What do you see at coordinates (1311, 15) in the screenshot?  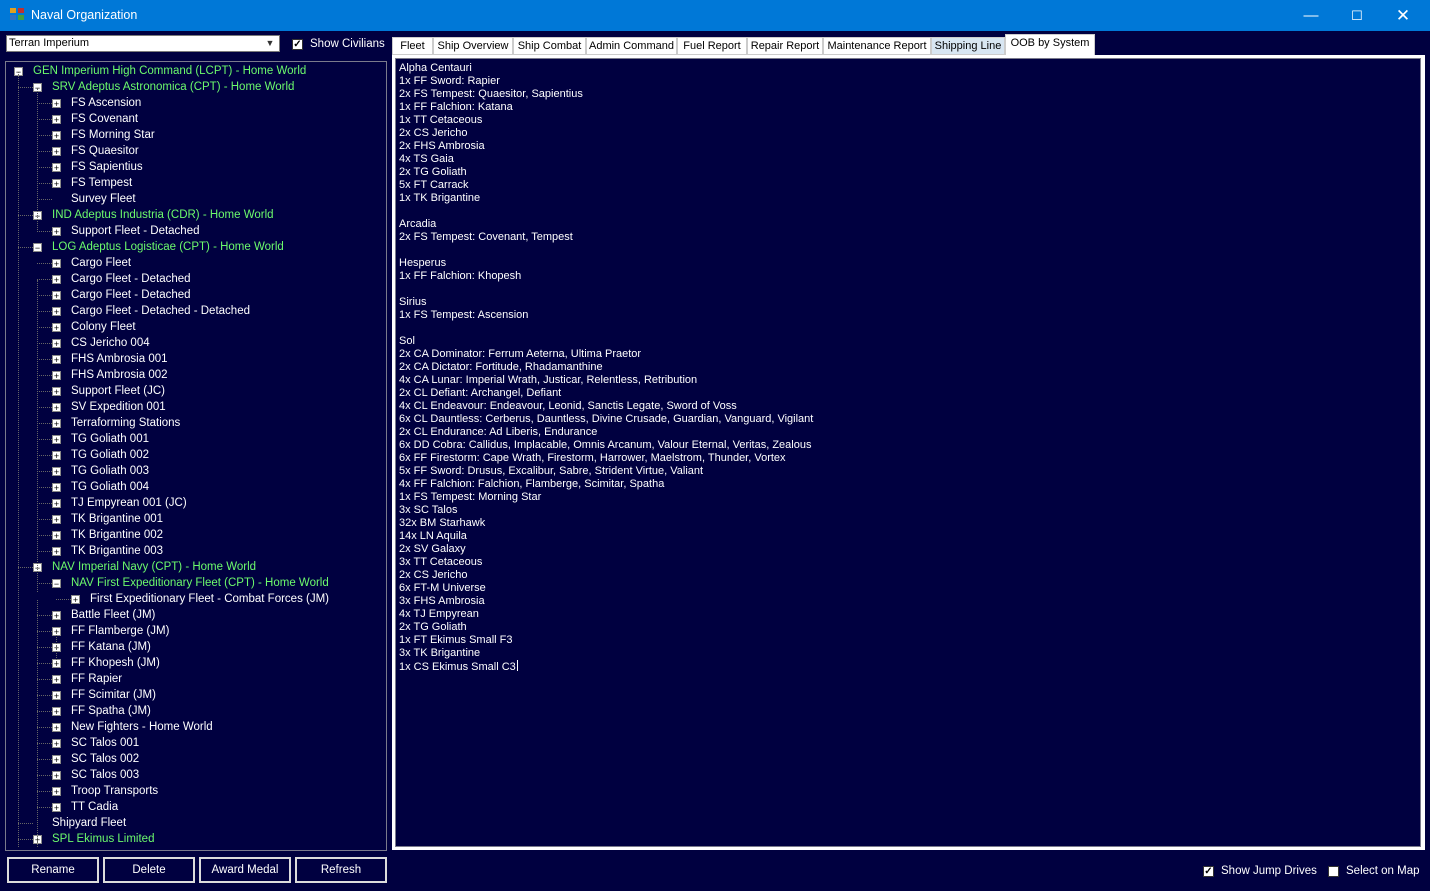 I see `minimize-icon: —` at bounding box center [1311, 15].